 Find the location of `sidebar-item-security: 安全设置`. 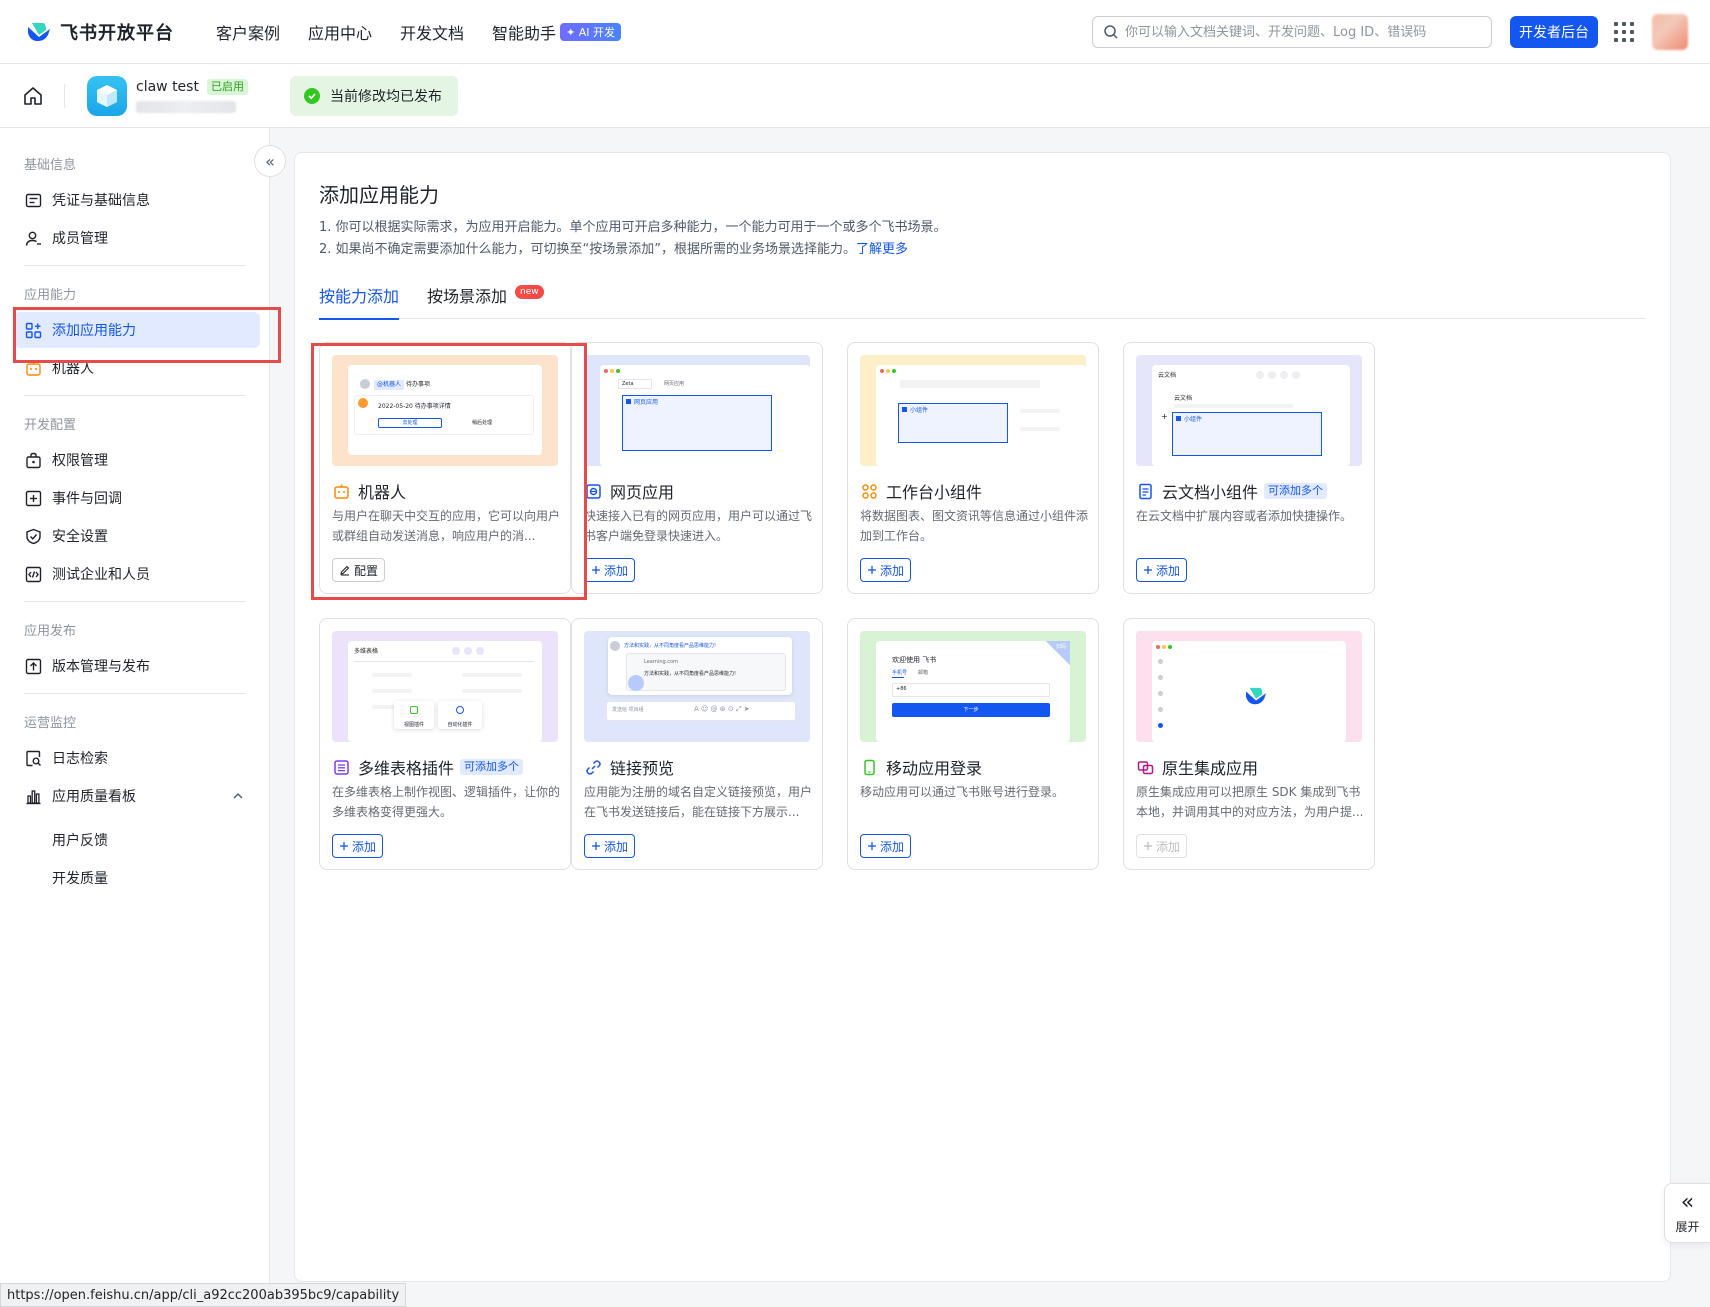

sidebar-item-security: 安全设置 is located at coordinates (137, 536).